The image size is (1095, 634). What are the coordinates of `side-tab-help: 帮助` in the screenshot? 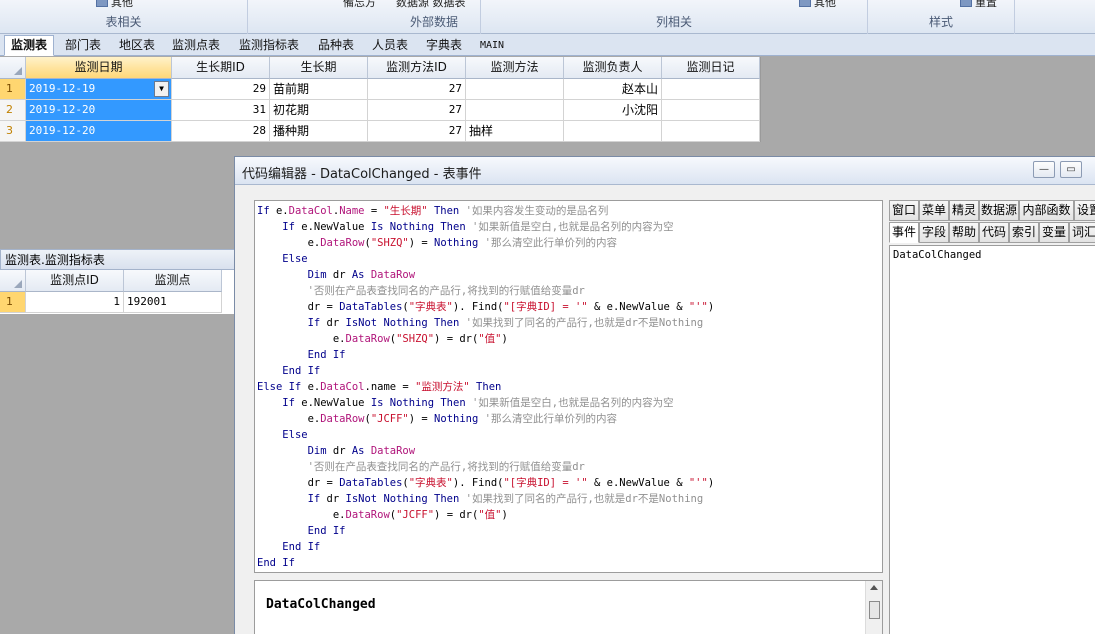 It's located at (964, 232).